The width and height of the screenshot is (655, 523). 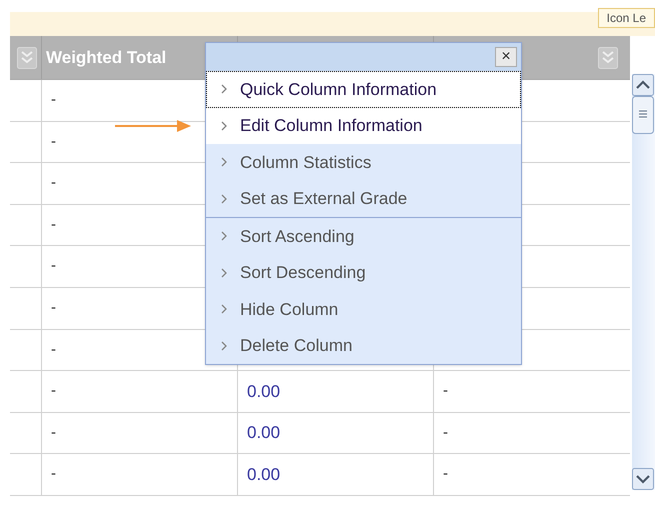 I want to click on column-title: Weighted Total, so click(x=106, y=57).